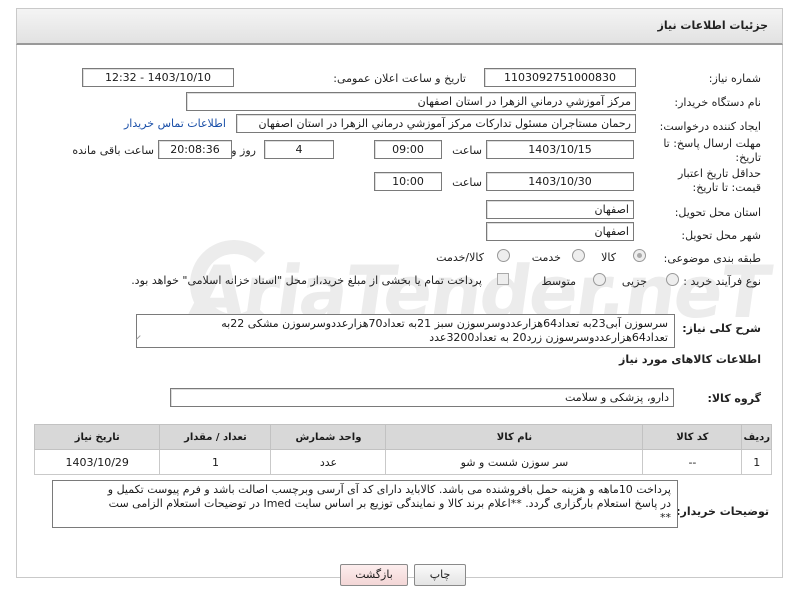 The width and height of the screenshot is (789, 598). Describe the element at coordinates (558, 281) in the screenshot. I see `purchase-option-medium: متوسط` at that location.